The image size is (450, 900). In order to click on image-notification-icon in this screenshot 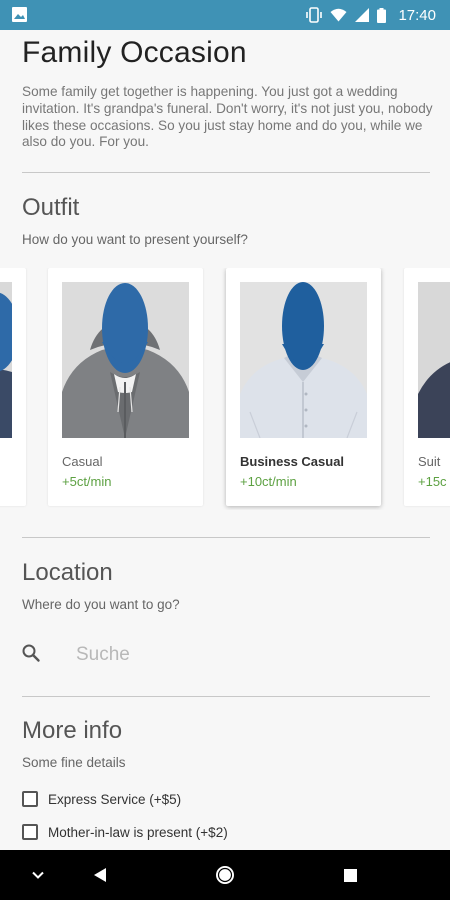, I will do `click(19, 14)`.